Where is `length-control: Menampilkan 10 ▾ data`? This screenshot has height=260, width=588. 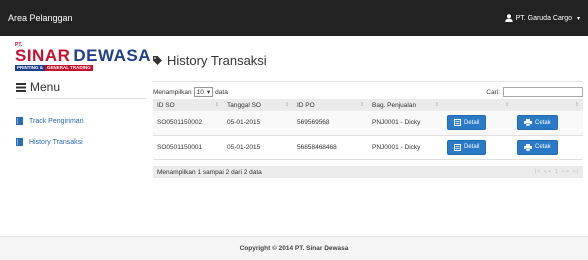
length-control: Menampilkan 10 ▾ data is located at coordinates (190, 92).